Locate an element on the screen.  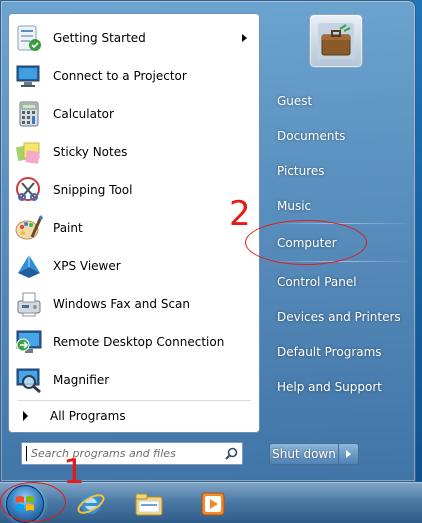
xps-viewer-icon is located at coordinates (29, 266).